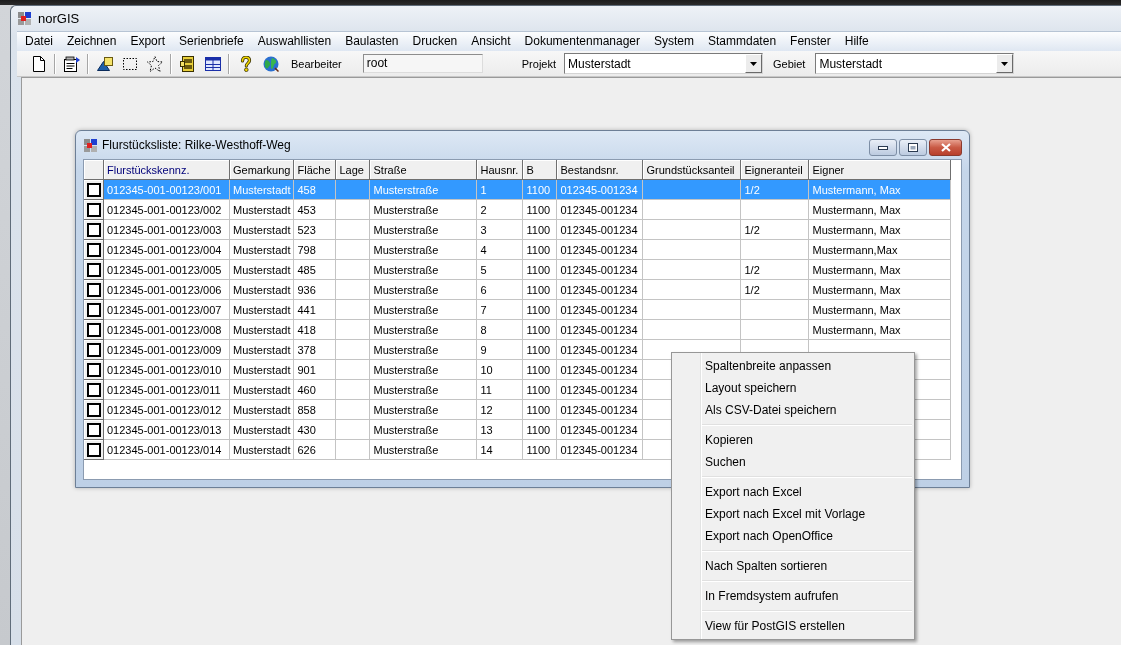 The image size is (1121, 645). I want to click on menu-item: Fenster, so click(810, 41).